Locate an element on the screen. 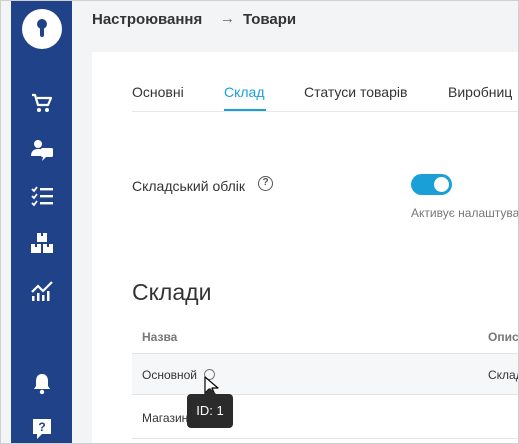 The width and height of the screenshot is (519, 444). sidebar: ? is located at coordinates (41, 222).